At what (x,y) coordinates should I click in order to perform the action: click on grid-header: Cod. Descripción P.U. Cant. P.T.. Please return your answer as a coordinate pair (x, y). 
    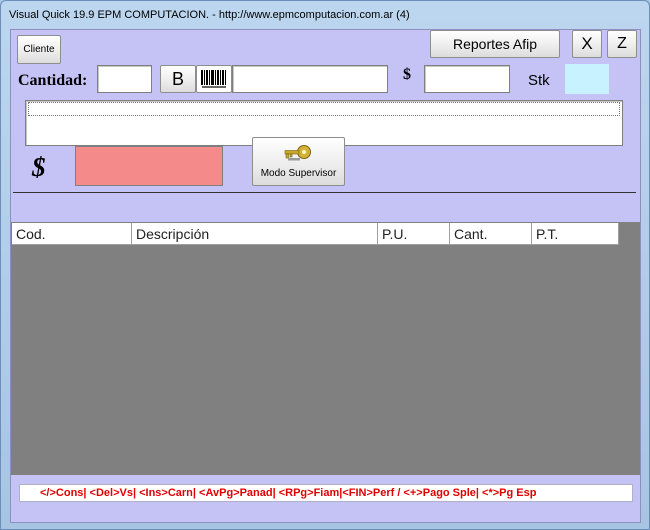
    Looking at the image, I should click on (315, 234).